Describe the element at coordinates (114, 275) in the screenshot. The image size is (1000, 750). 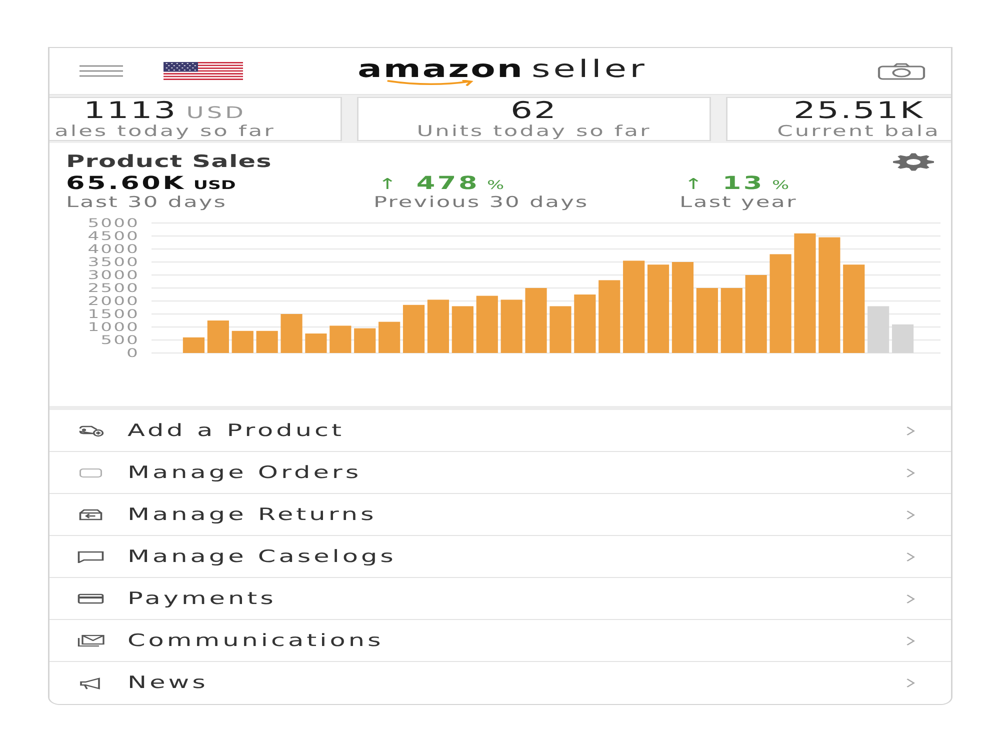
I see `axis-label: 3000` at that location.